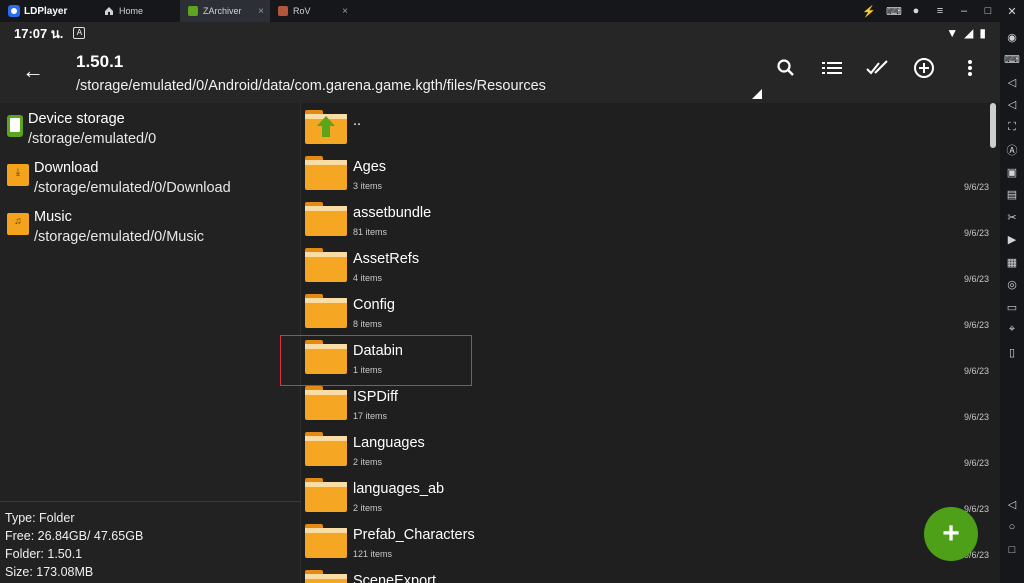 This screenshot has width=1024, height=583. I want to click on list-view-icon, so click(832, 68).